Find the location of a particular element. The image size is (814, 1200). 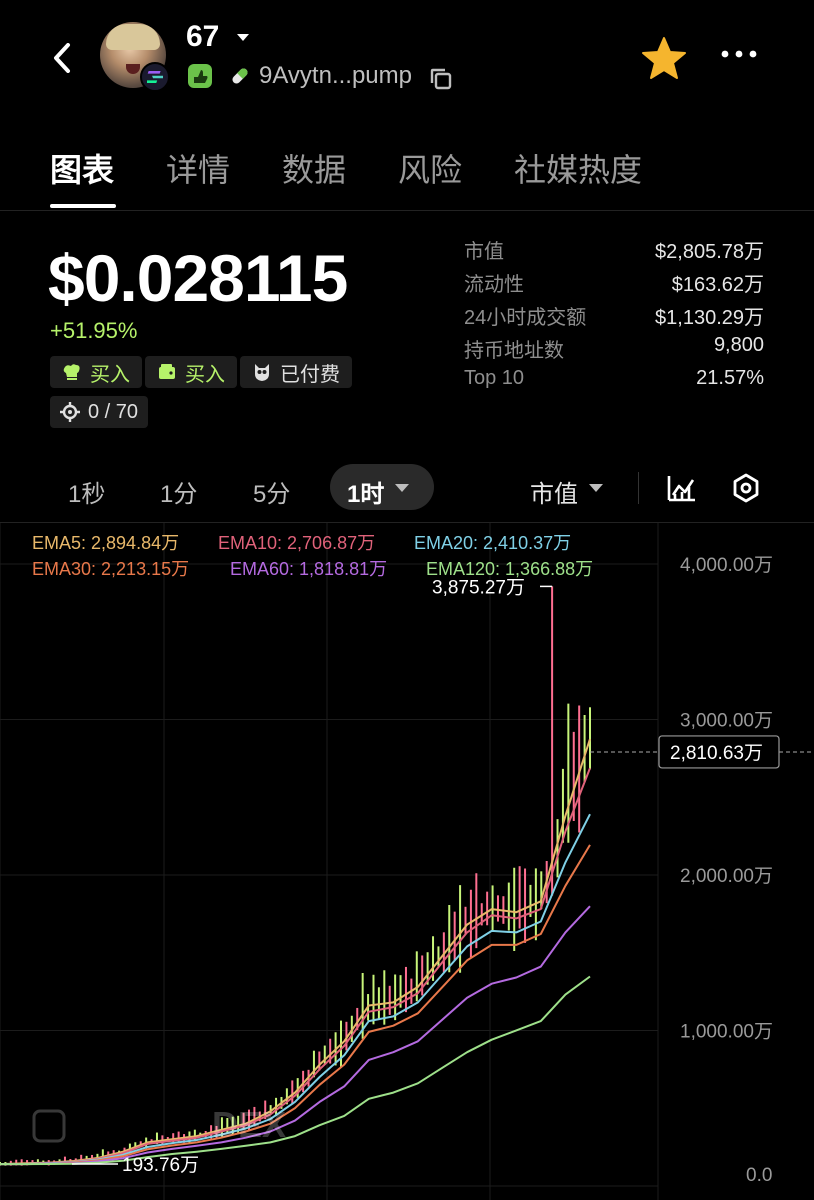

stat-label-volume: 24小时成交额 is located at coordinates (525, 318).